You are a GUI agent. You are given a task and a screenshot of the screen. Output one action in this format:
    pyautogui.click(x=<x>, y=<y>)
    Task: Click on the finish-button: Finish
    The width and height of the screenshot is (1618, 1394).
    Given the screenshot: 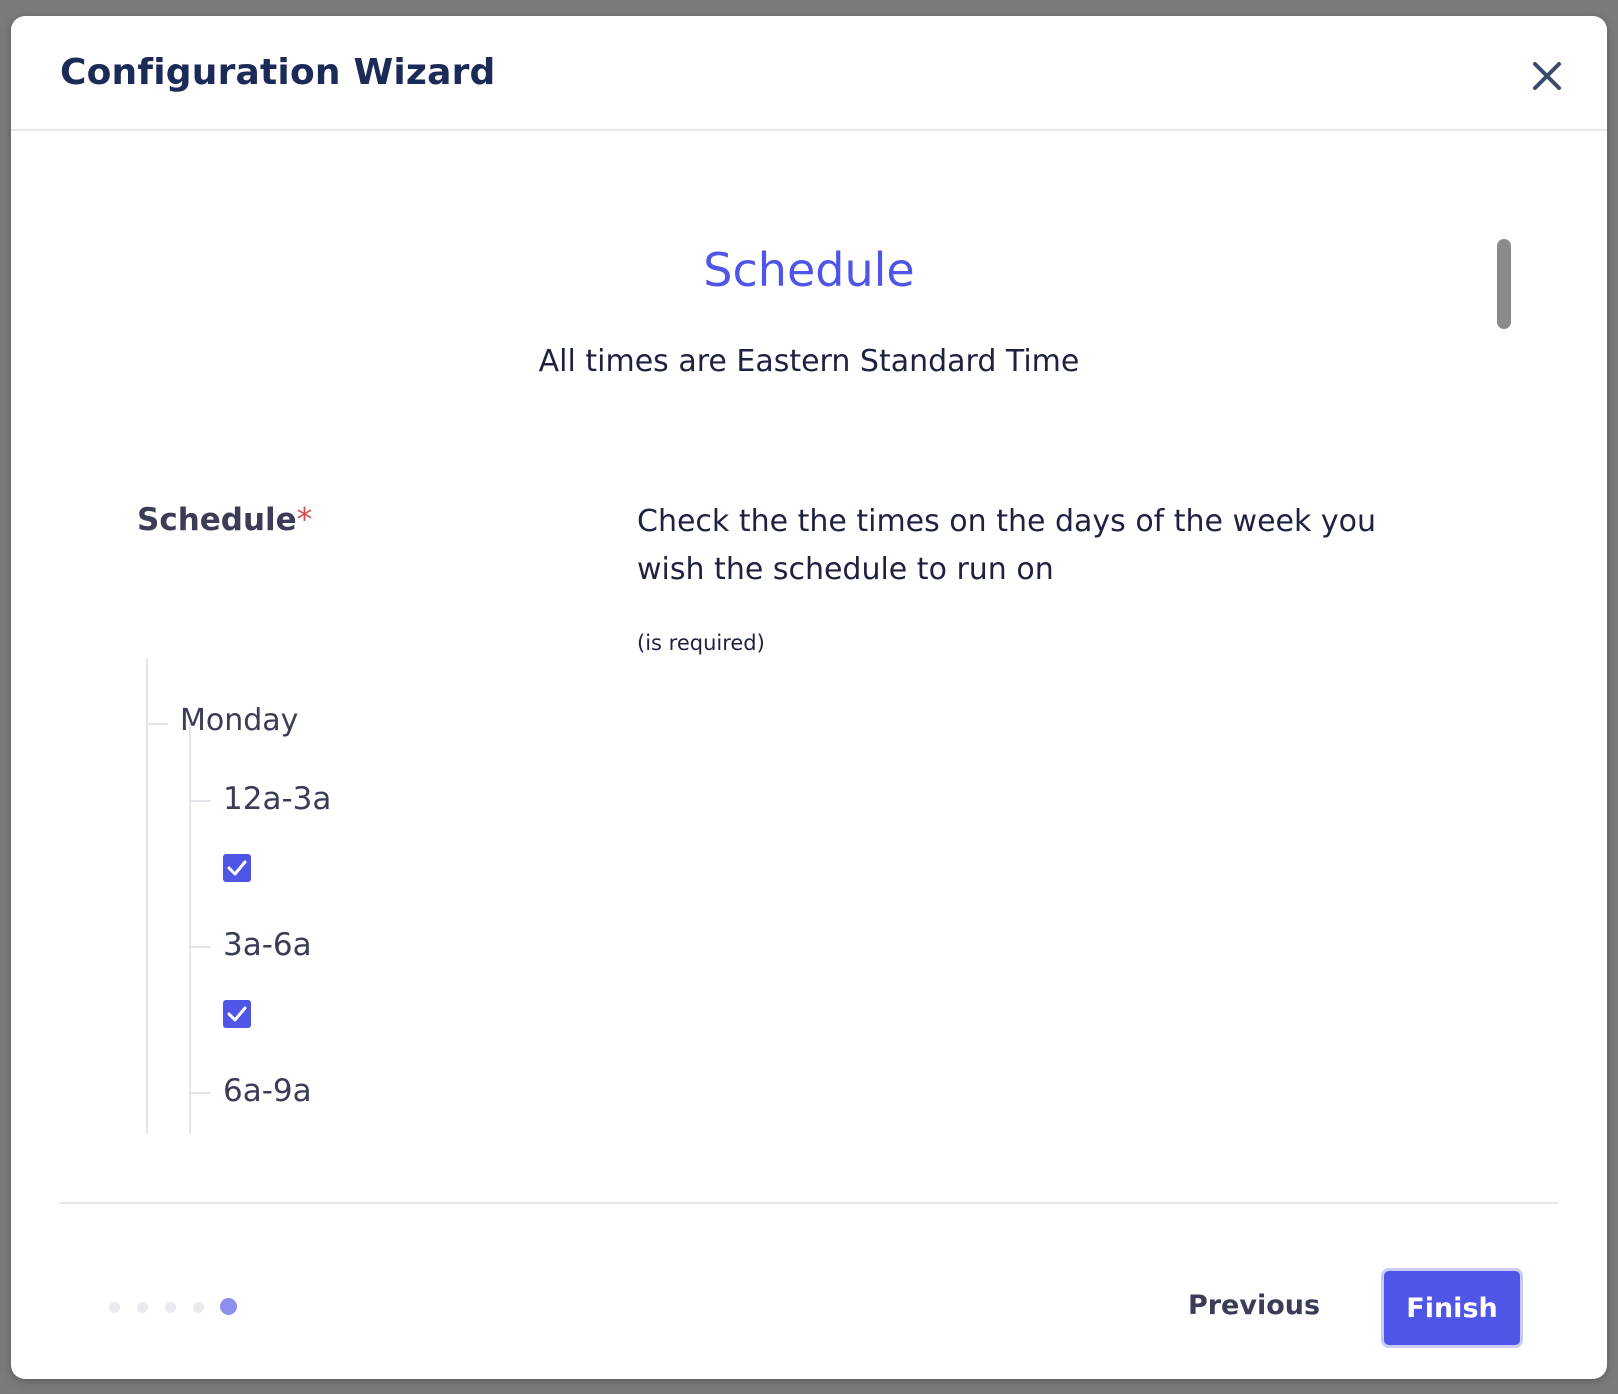 What is the action you would take?
    pyautogui.click(x=1452, y=1308)
    